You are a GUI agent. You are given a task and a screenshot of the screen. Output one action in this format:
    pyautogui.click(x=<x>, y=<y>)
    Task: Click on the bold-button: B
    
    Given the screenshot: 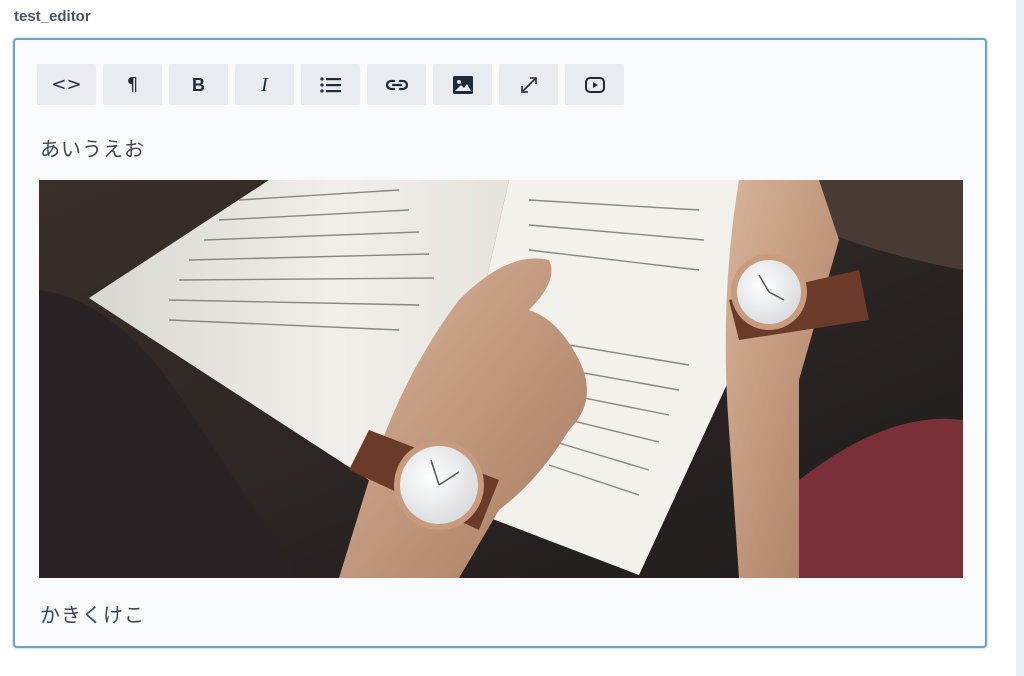 What is the action you would take?
    pyautogui.click(x=198, y=84)
    